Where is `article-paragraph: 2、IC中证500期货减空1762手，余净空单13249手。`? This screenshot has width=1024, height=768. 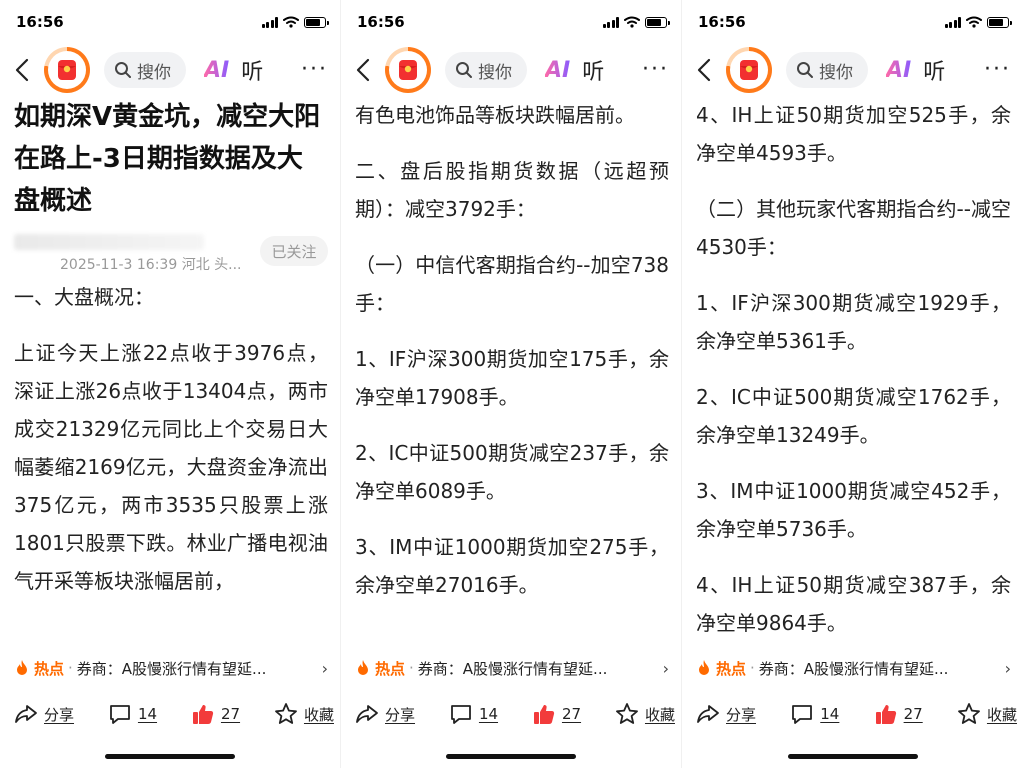
article-paragraph: 2、IC中证500期货减空1762手，余净空单13249手。 is located at coordinates (853, 416).